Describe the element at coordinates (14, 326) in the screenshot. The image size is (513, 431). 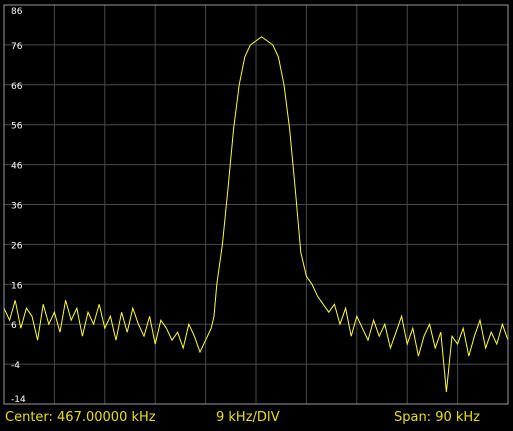
I see `y-tick-label: 6` at that location.